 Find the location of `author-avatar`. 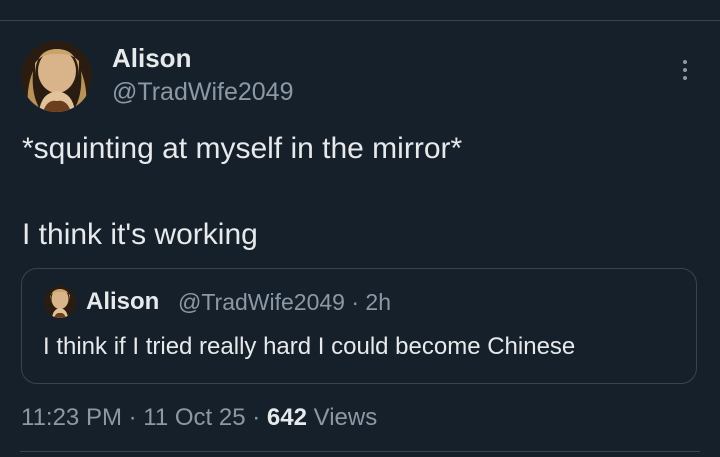

author-avatar is located at coordinates (56, 76).